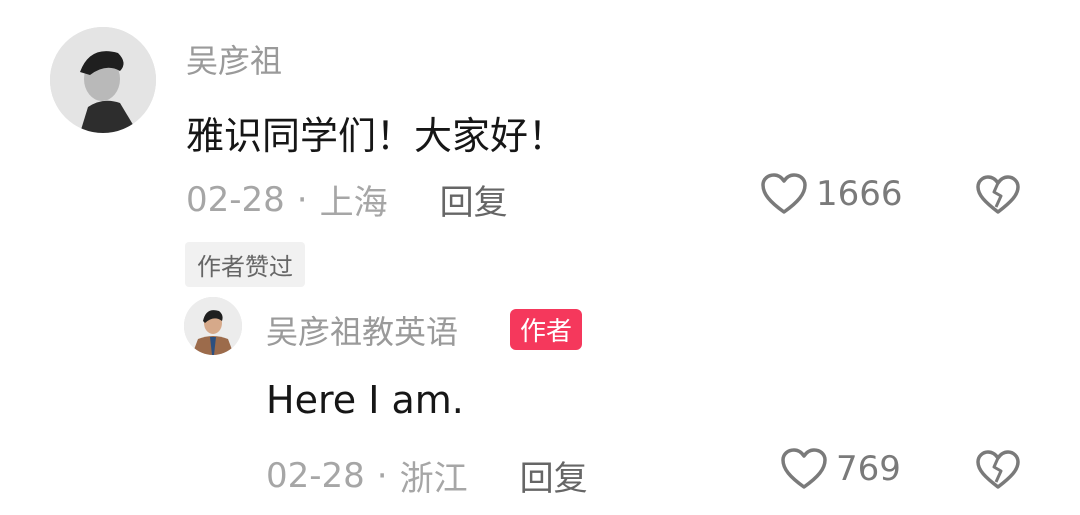  Describe the element at coordinates (235, 199) in the screenshot. I see `comment-date: 02-28` at that location.